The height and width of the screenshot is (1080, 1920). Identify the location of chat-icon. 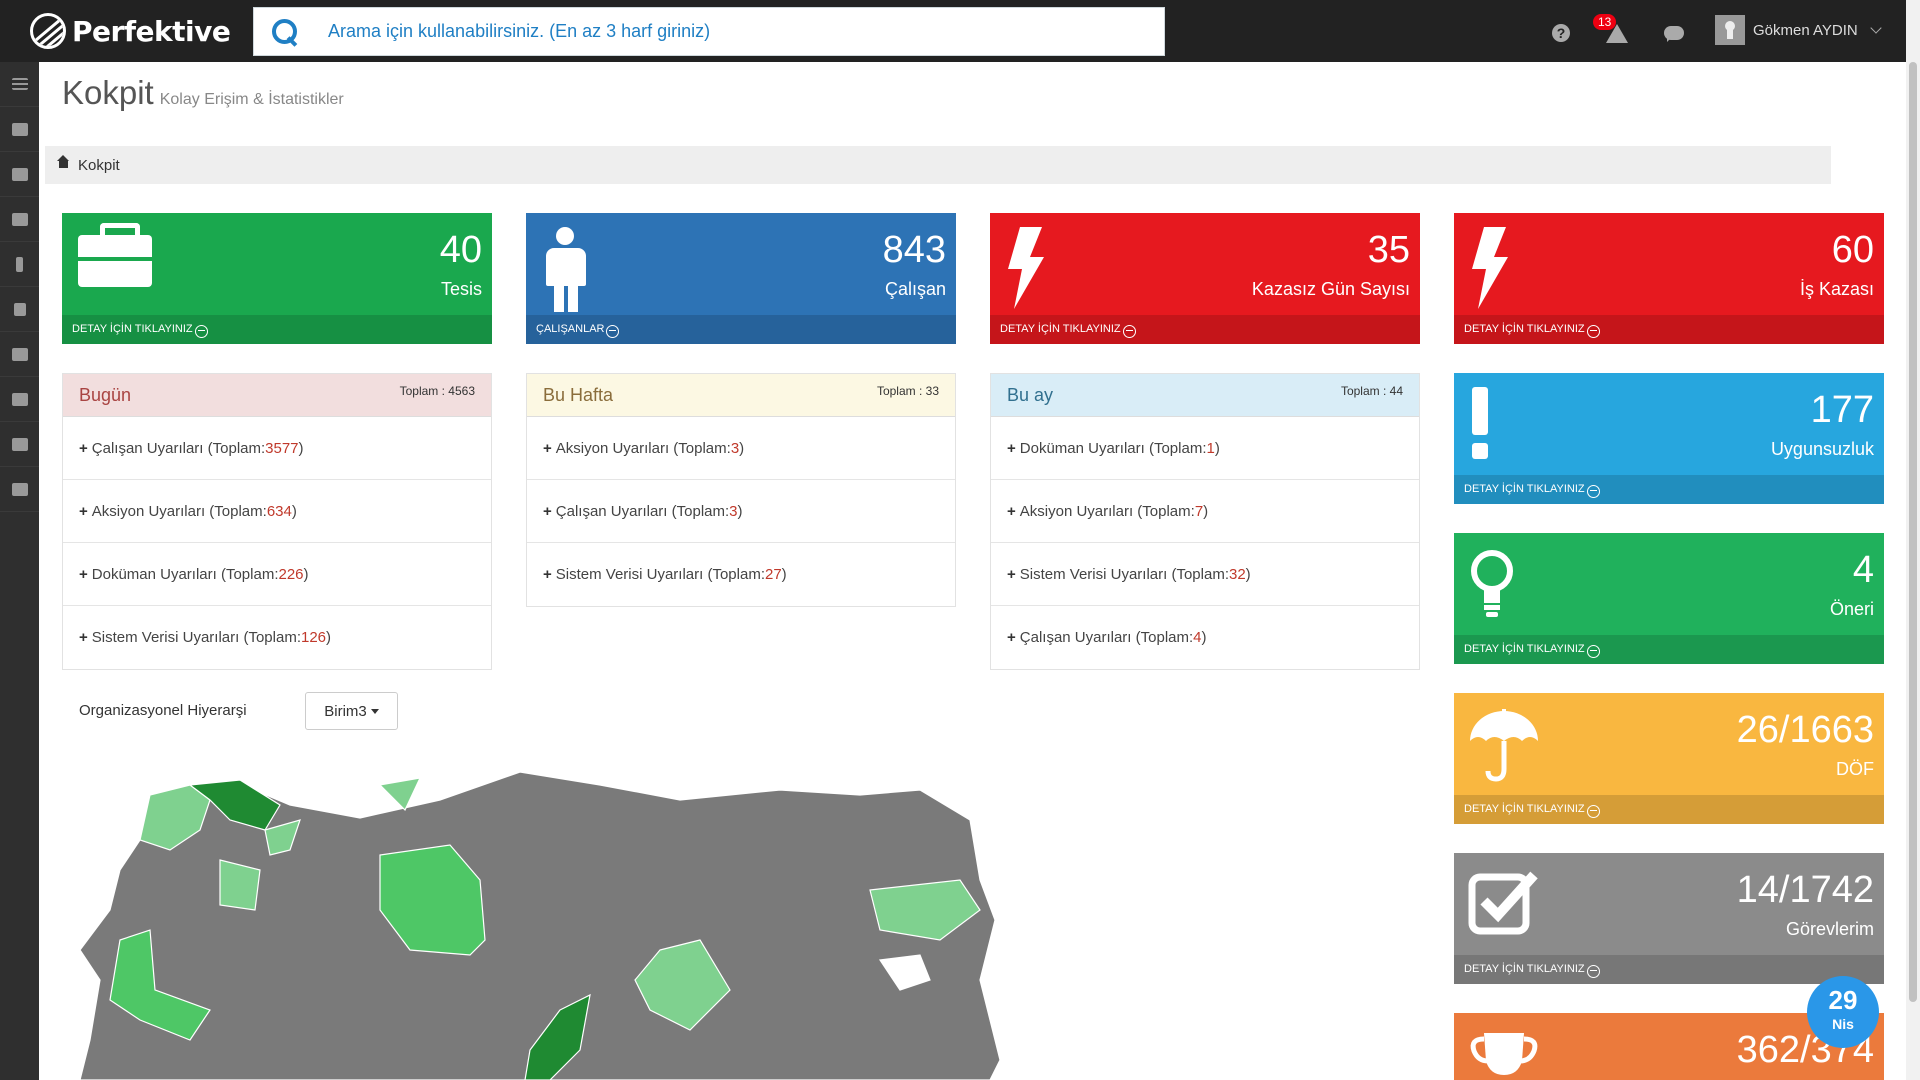
(1674, 34).